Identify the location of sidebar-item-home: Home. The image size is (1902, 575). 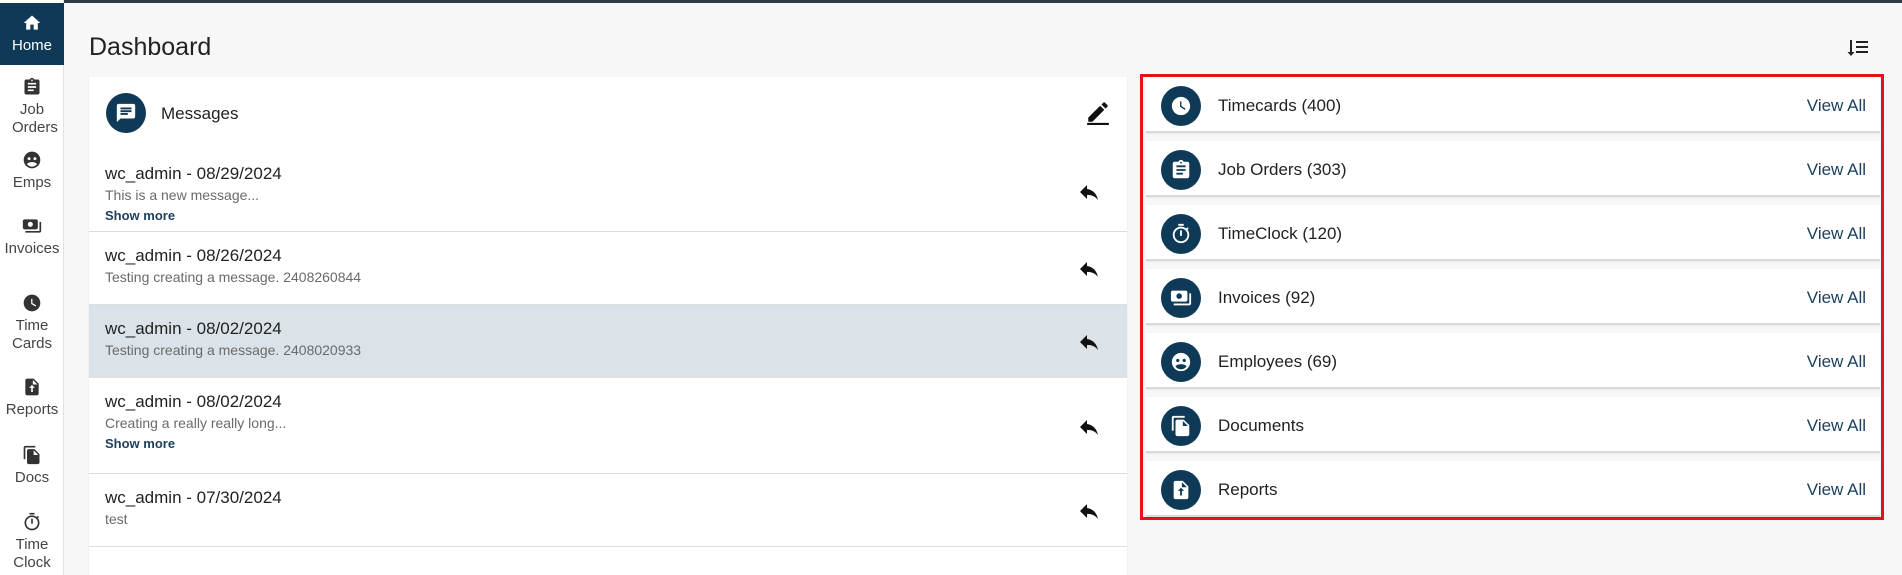
(32, 34).